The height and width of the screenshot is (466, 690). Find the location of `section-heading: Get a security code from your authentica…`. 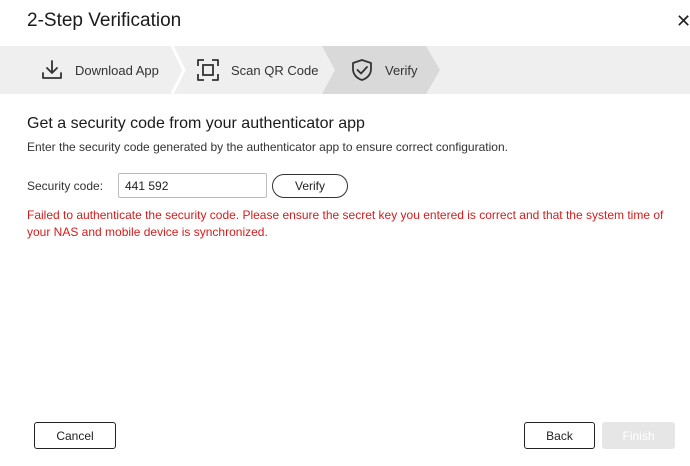

section-heading: Get a security code from your authentica… is located at coordinates (196, 123).